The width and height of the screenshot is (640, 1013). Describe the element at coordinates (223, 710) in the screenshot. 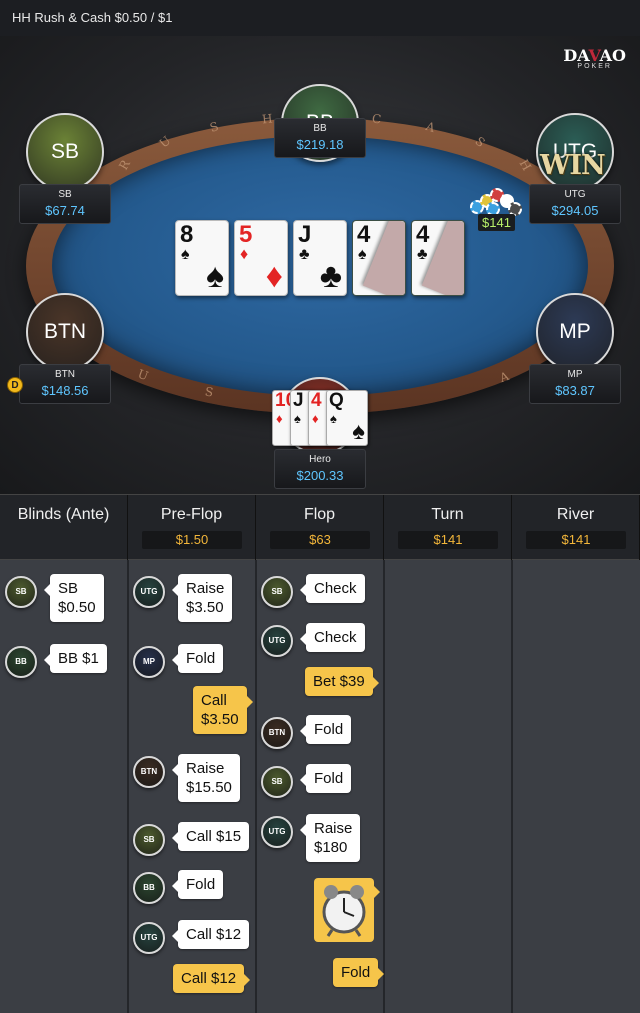

I see `hero-action-bubble: Call $3.50` at that location.